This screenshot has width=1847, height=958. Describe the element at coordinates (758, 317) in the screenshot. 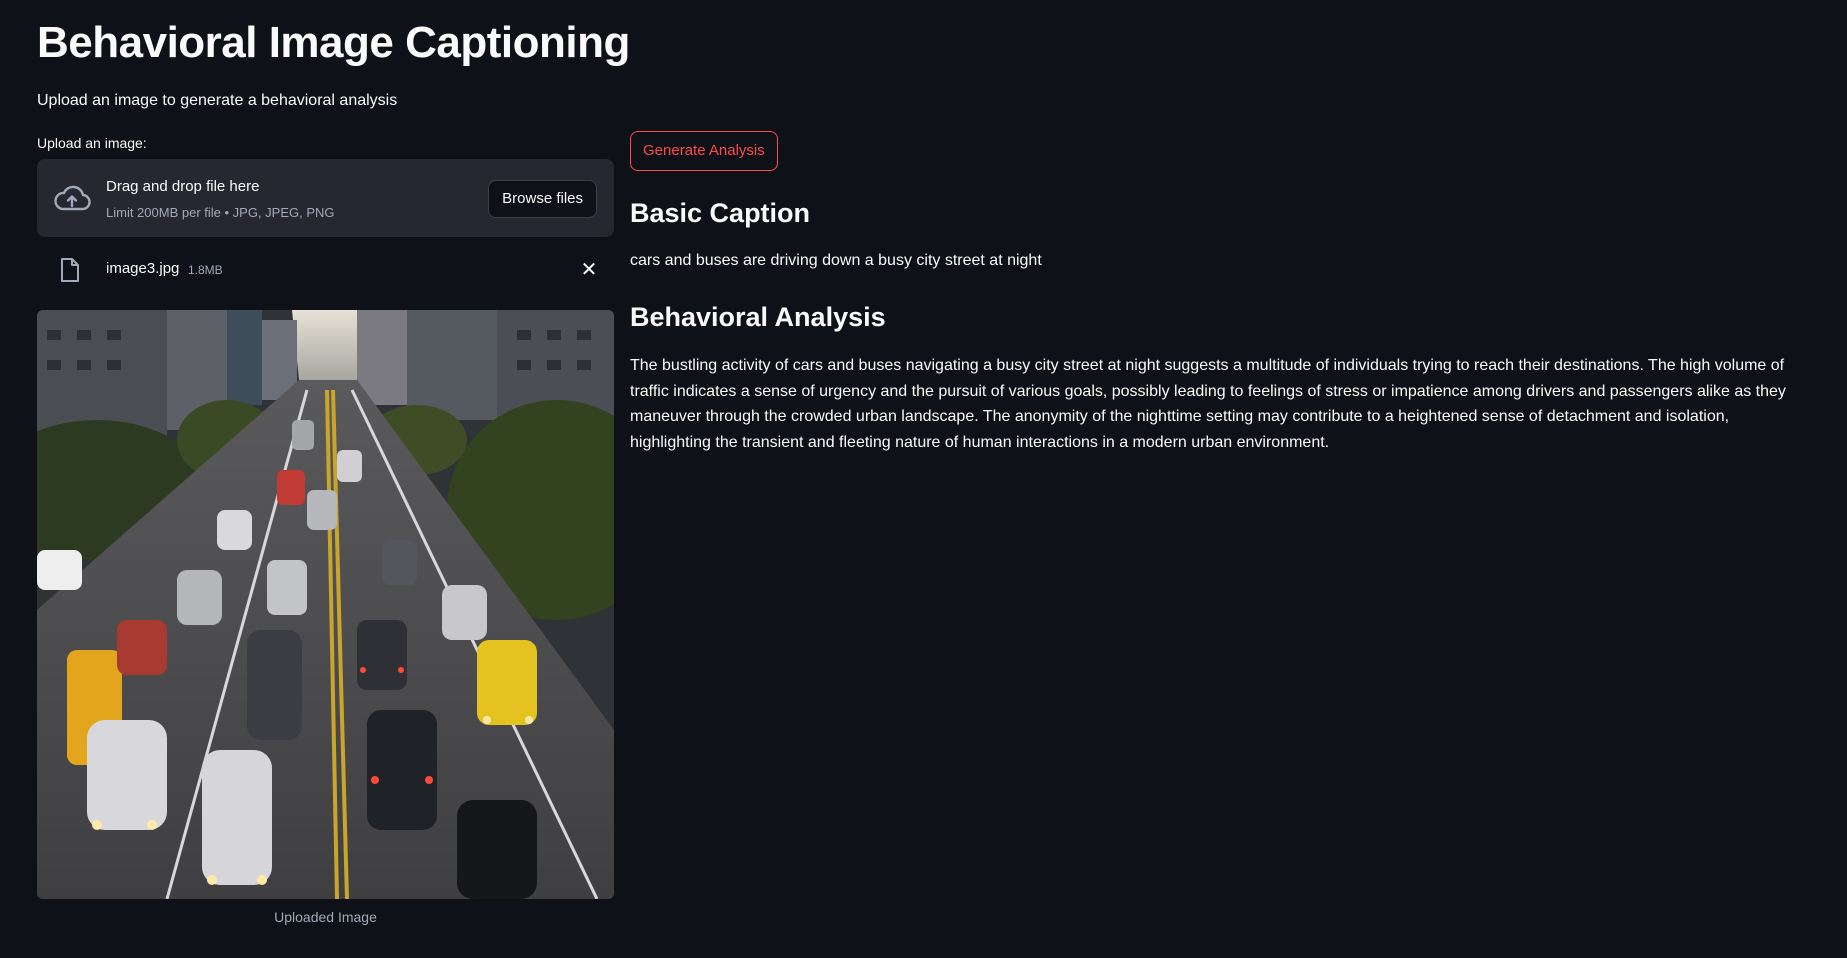

I see `behavioral-analysis-heading: Behavioral Analysis` at that location.